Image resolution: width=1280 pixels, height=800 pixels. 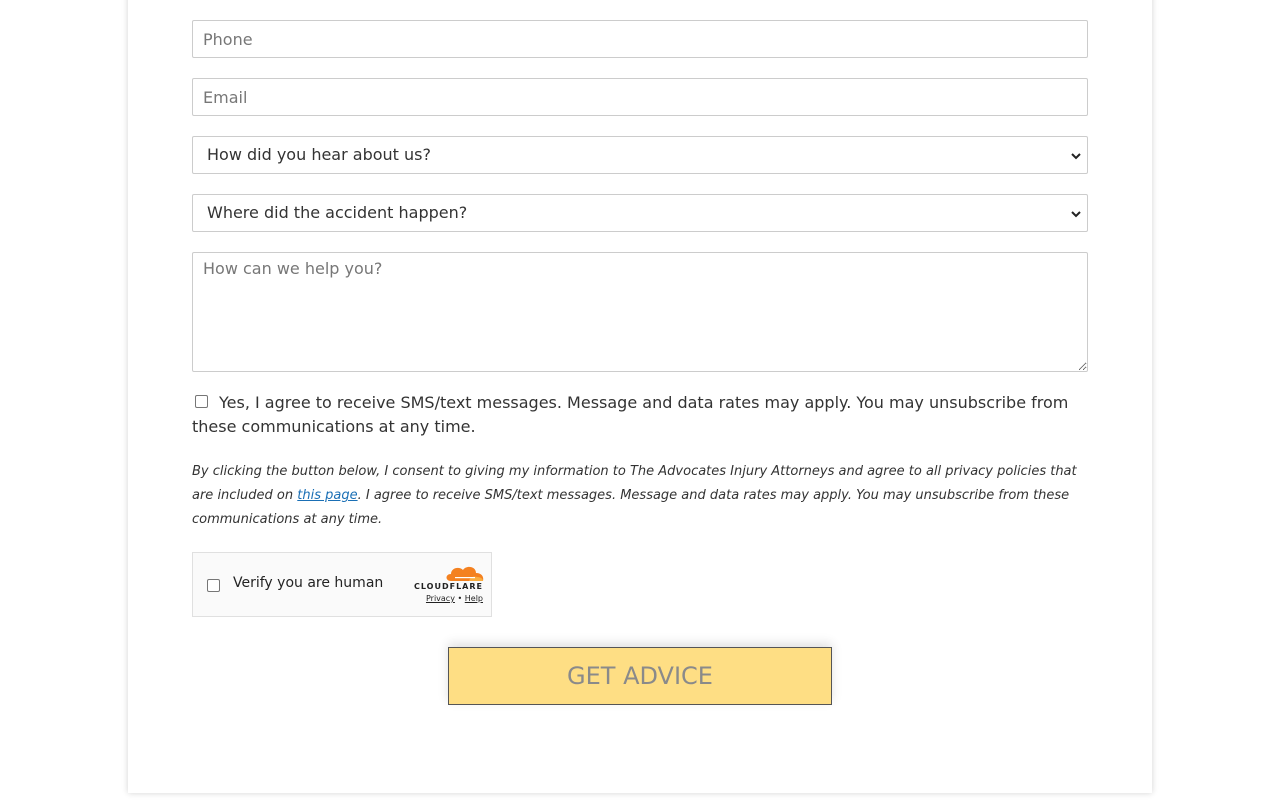 I want to click on help-textarea, so click(x=640, y=312).